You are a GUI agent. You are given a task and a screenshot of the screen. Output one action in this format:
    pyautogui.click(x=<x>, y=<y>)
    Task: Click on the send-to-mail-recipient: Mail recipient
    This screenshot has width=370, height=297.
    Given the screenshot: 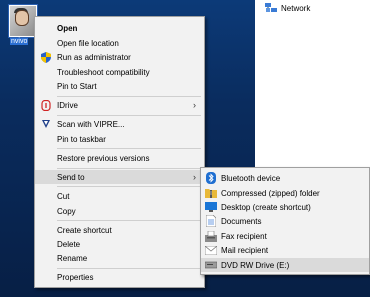 What is the action you would take?
    pyautogui.click(x=285, y=250)
    